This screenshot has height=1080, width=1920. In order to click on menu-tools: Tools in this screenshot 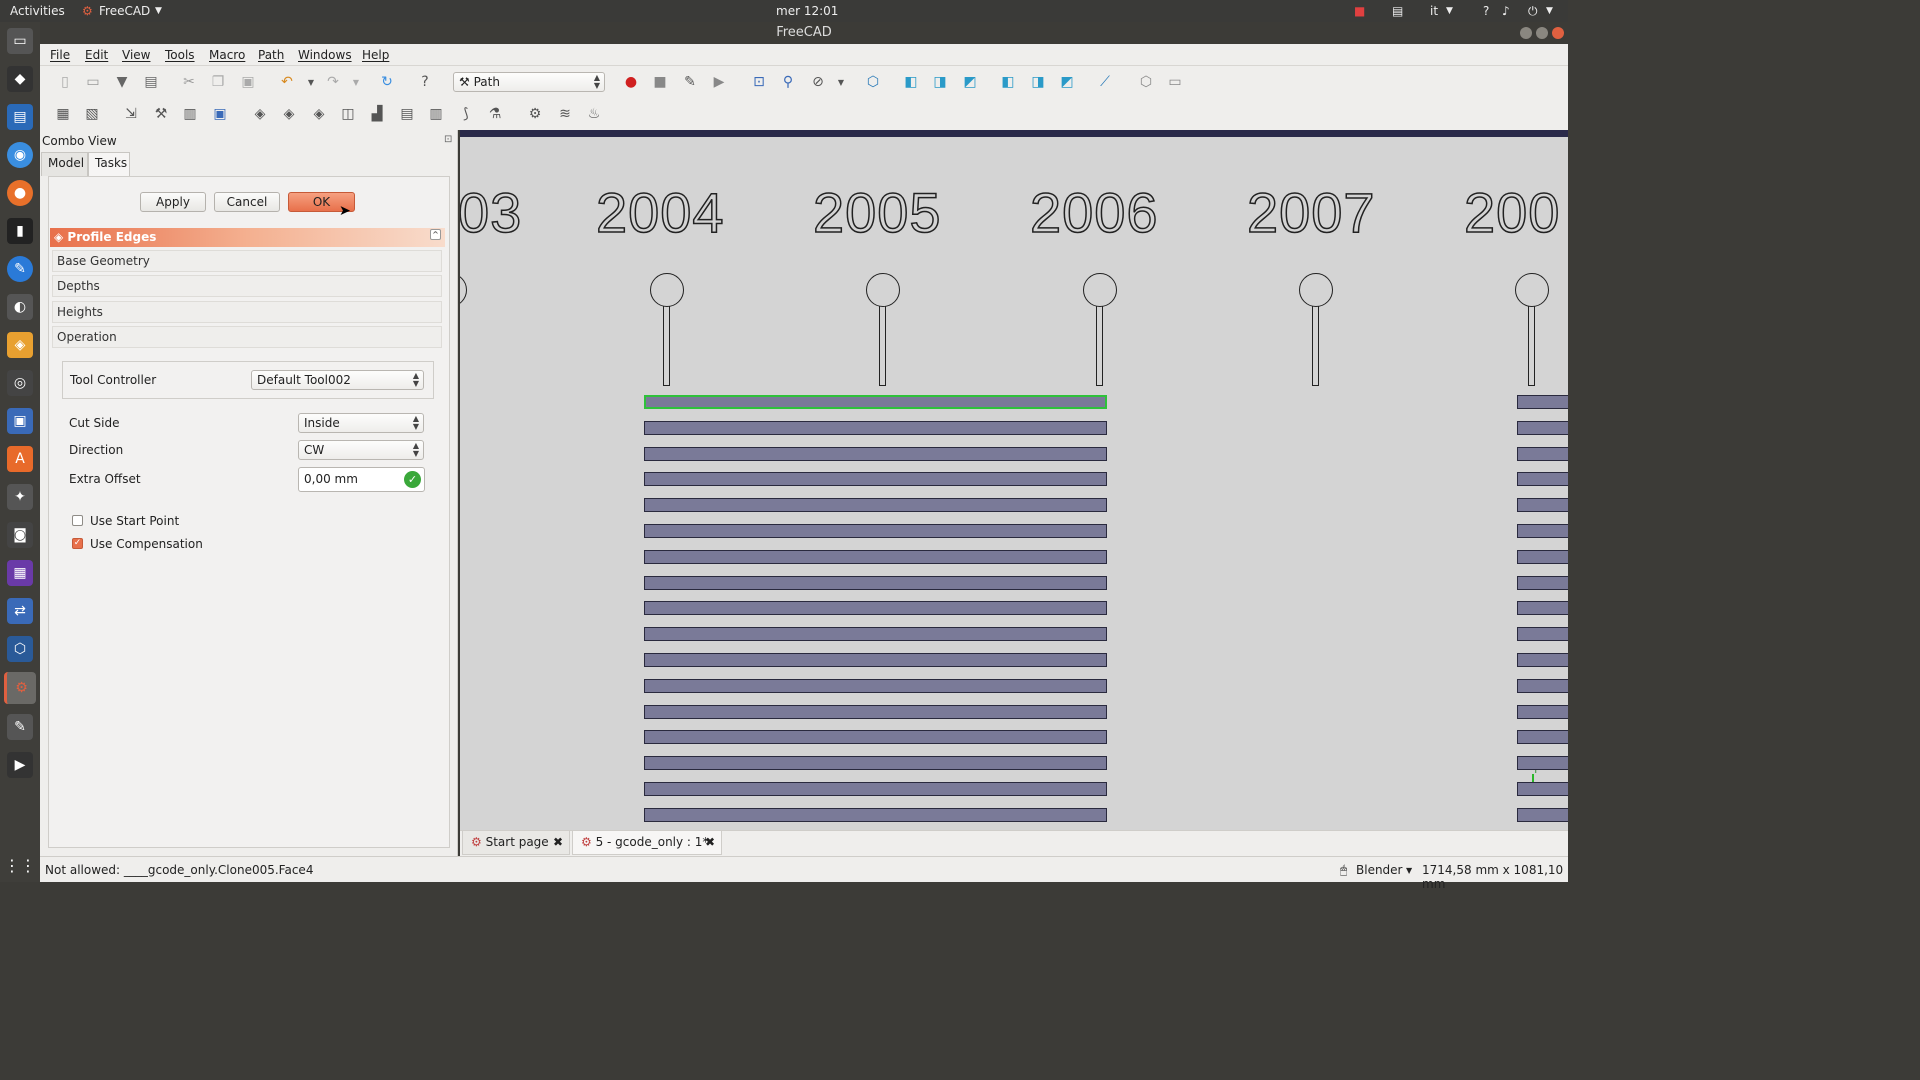, I will do `click(180, 55)`.